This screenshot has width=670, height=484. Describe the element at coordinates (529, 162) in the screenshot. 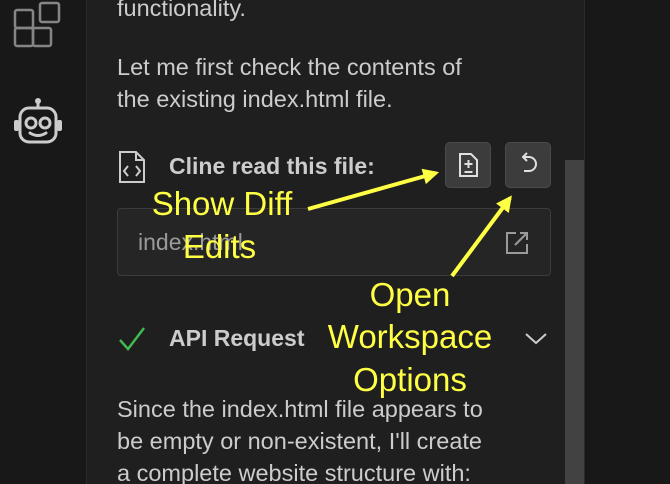

I see `undo-icon` at that location.